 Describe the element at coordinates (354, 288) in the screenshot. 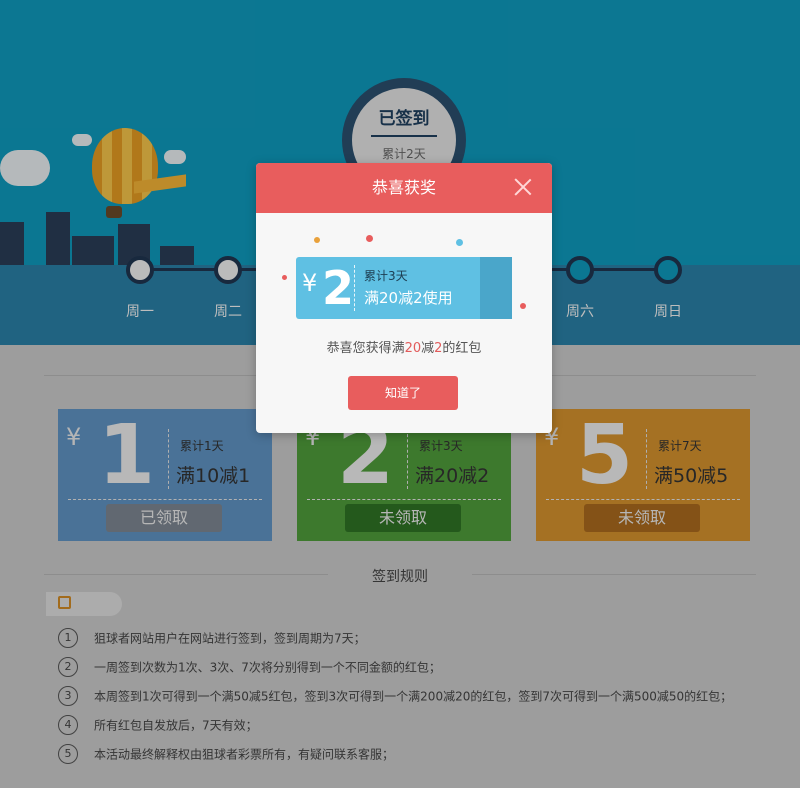

I see `ticket-separator` at that location.